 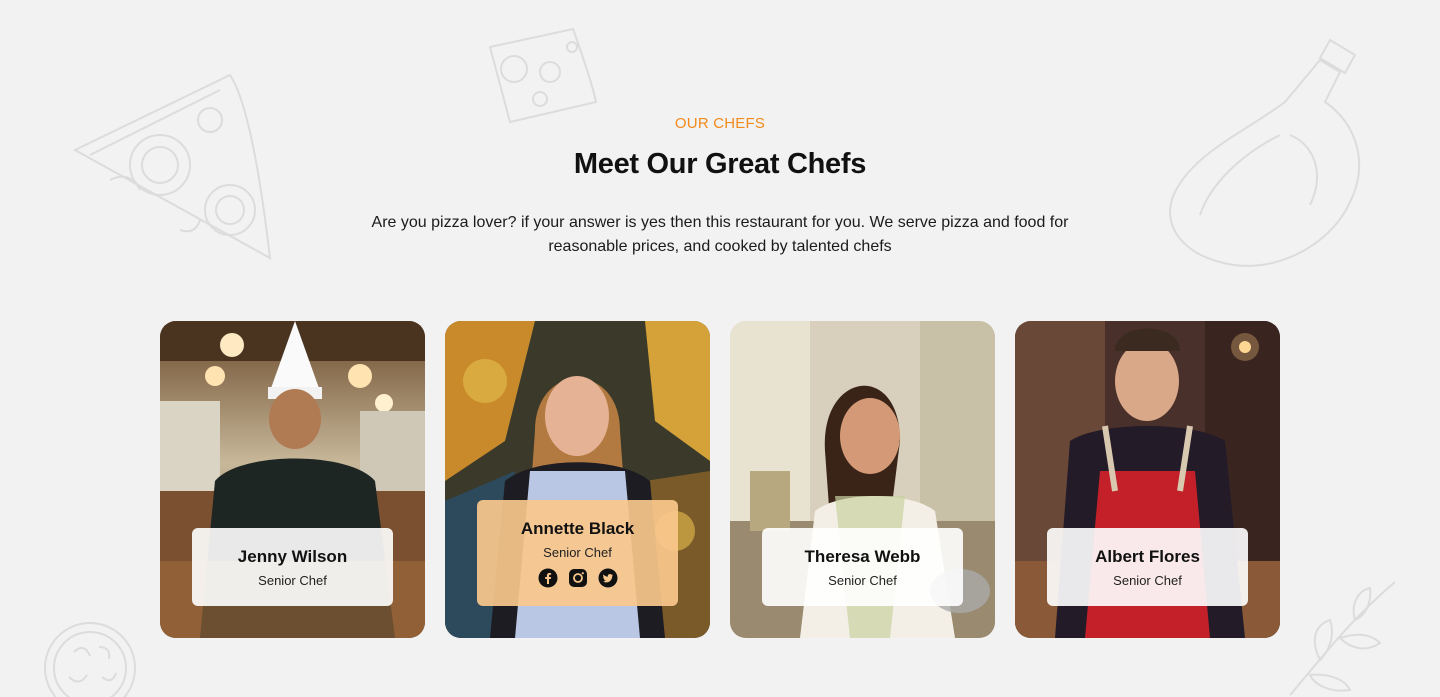 I want to click on instagram-icon, so click(x=578, y=578).